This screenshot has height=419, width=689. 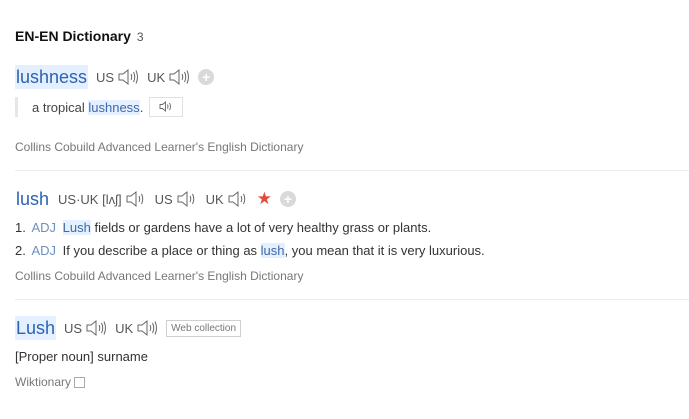 I want to click on proper-noun-definition: [Proper noun] surname, so click(x=81, y=356).